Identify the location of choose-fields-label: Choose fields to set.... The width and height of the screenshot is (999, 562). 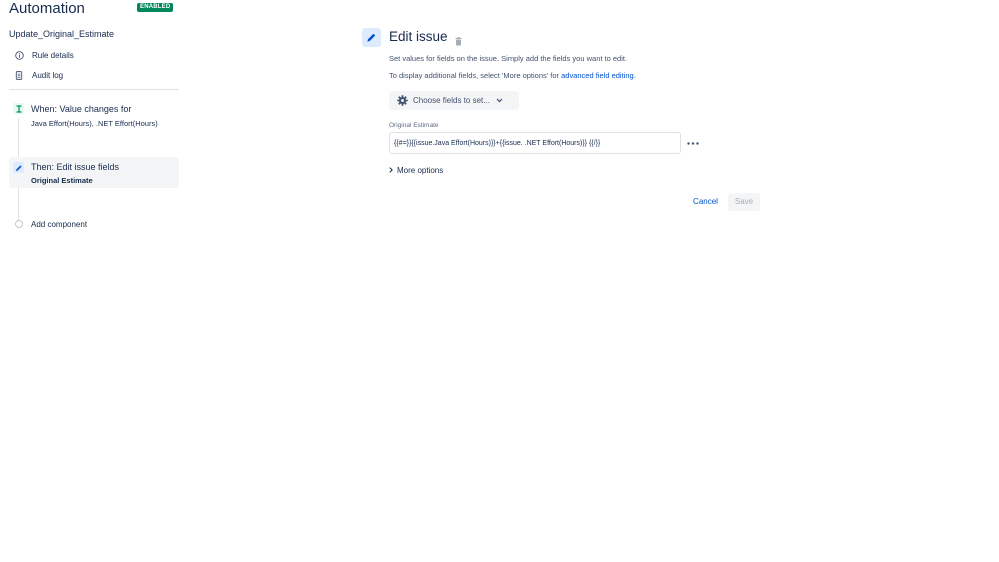
(451, 100).